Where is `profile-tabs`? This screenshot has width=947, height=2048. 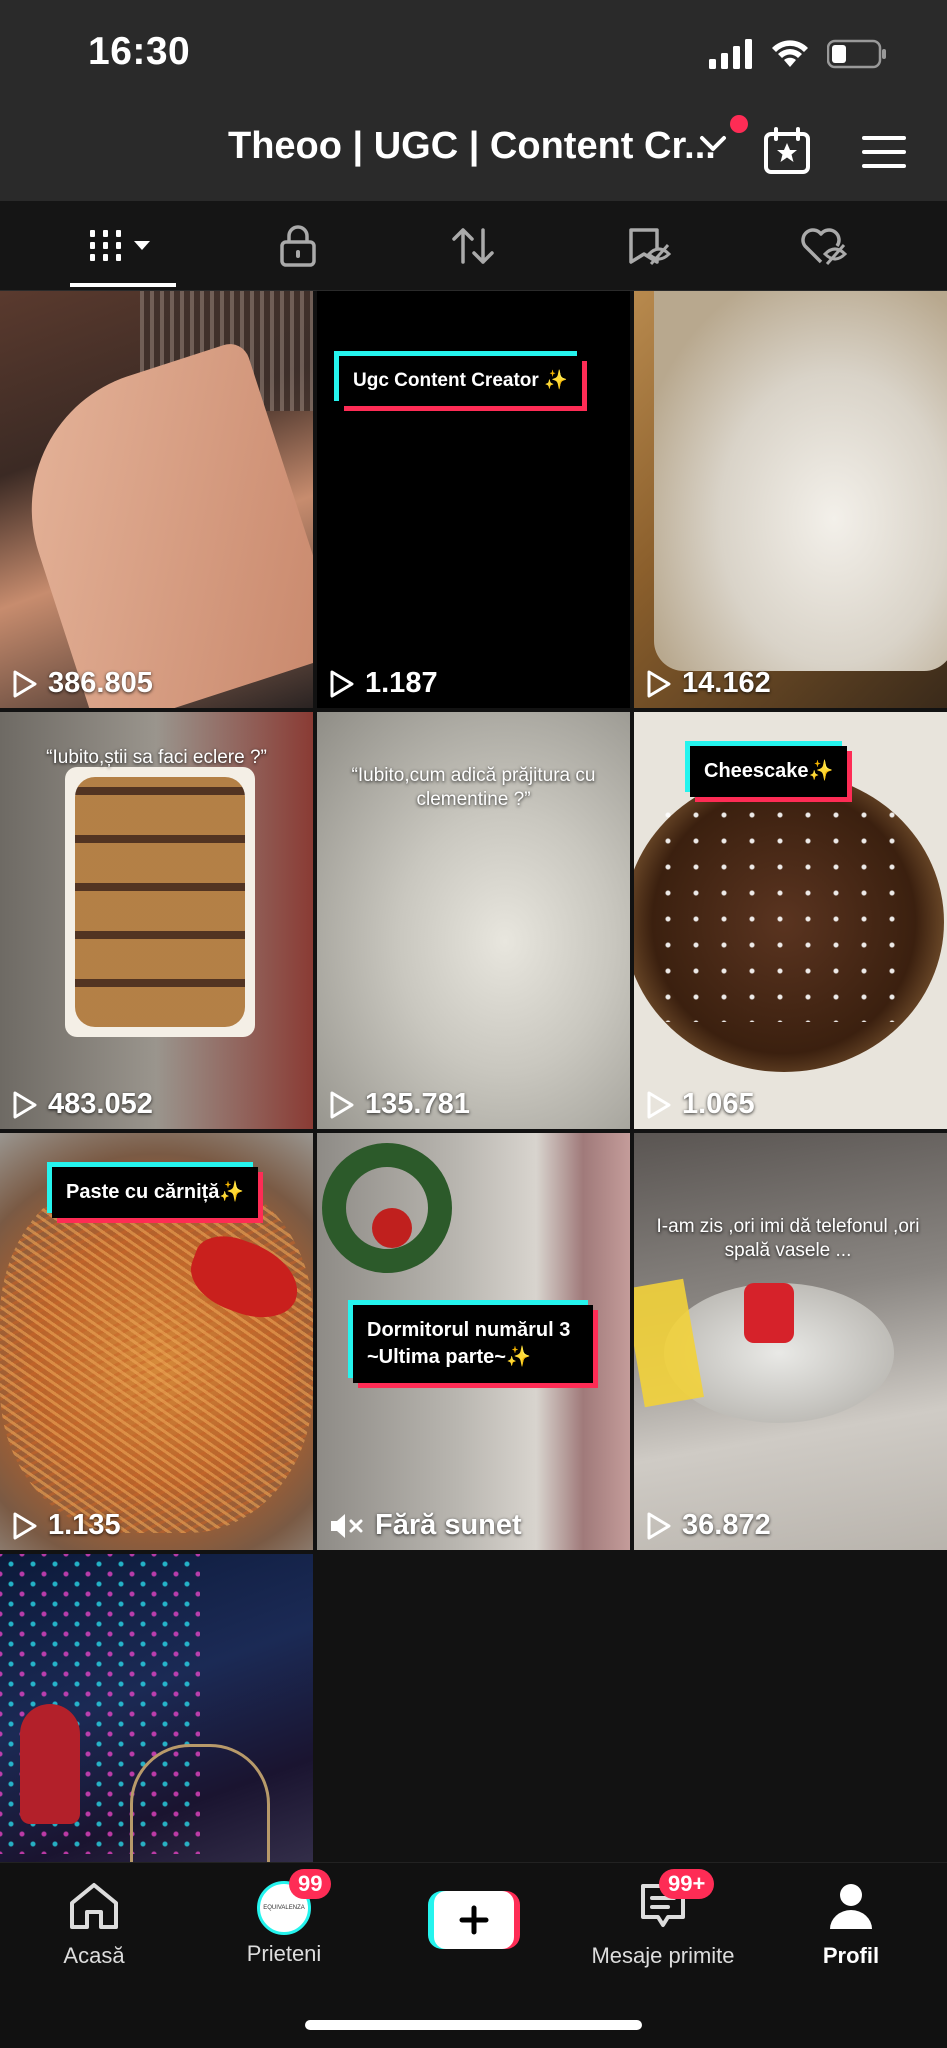 profile-tabs is located at coordinates (473, 246).